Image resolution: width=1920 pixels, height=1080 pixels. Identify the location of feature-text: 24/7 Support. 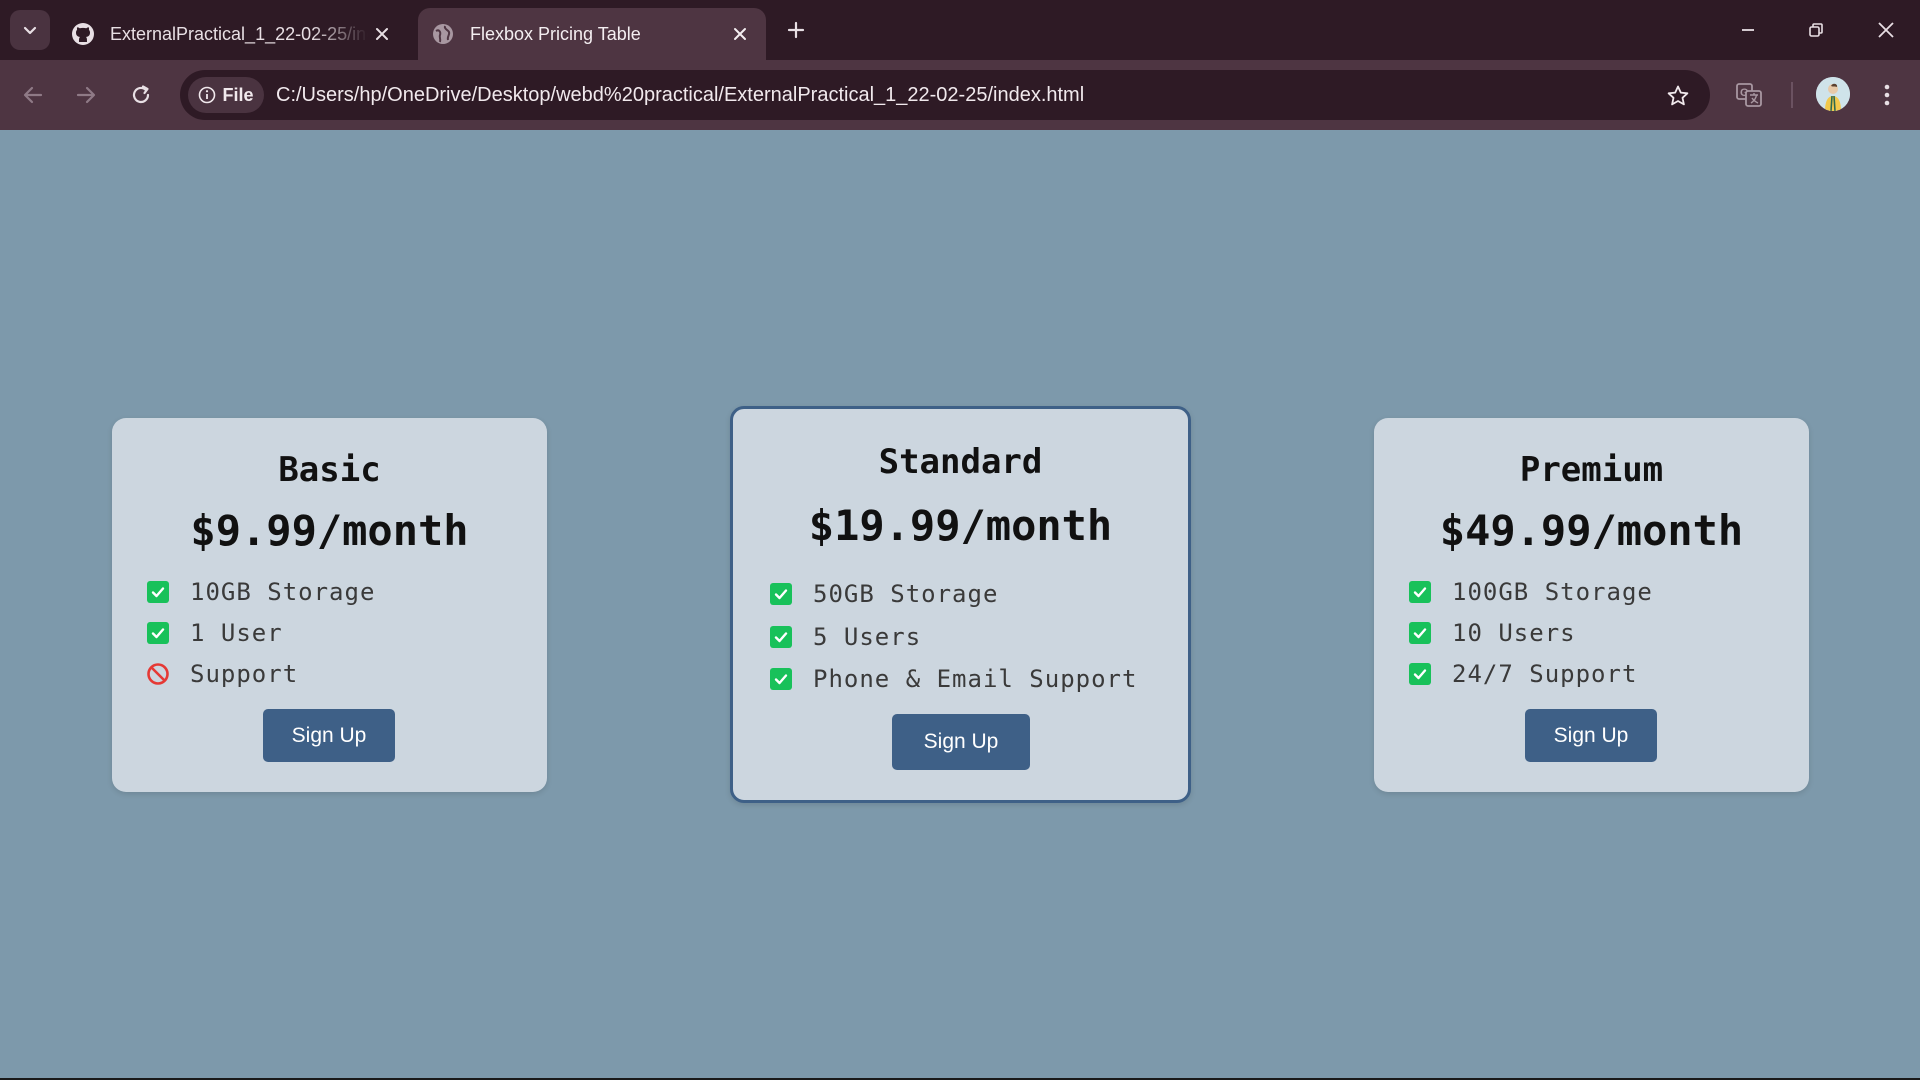
(1545, 674).